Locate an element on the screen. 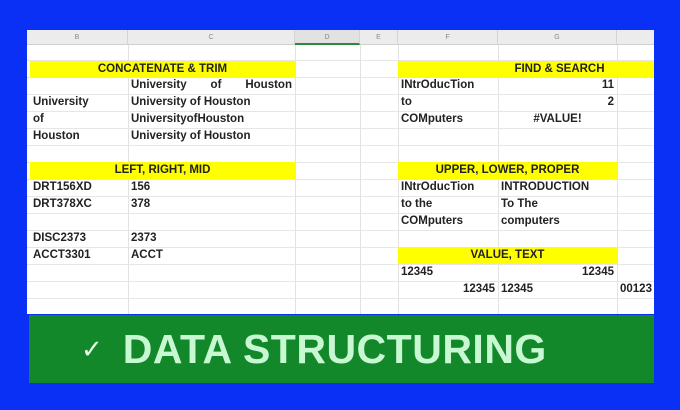 This screenshot has width=680, height=410. cell: #VALUE! is located at coordinates (557, 119).